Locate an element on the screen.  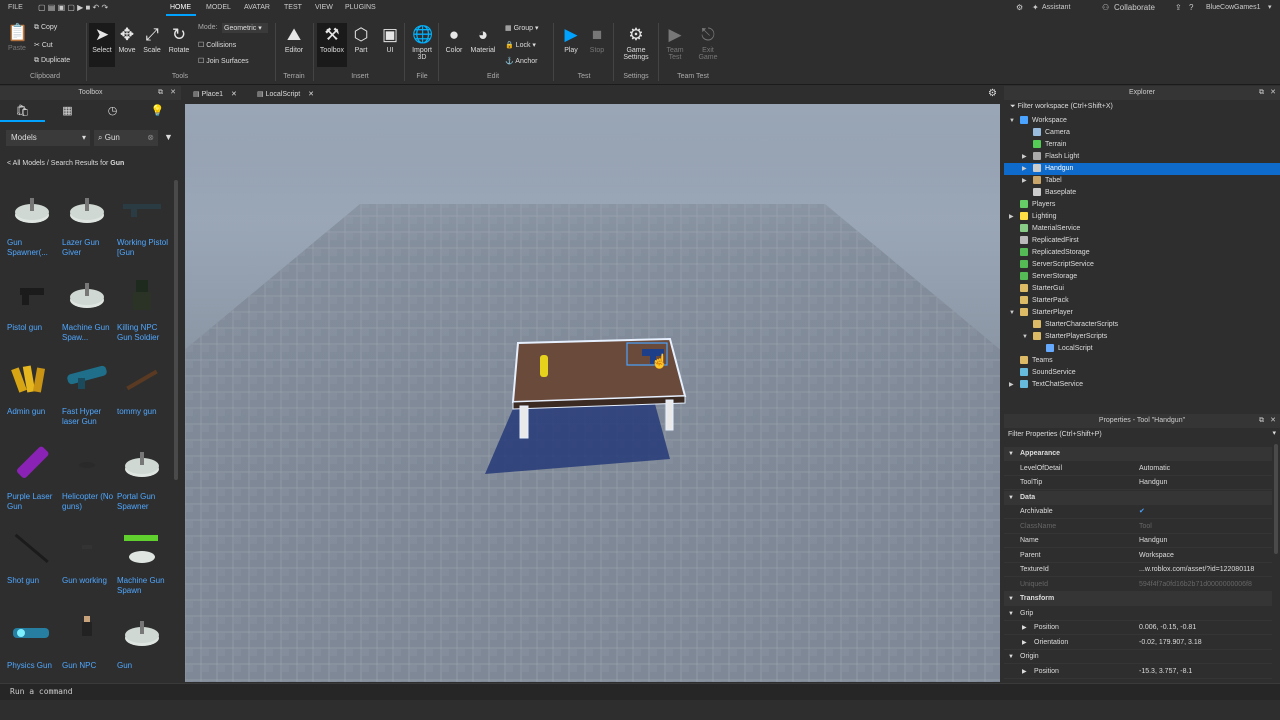
model-name-link: Portal Gun Spawner is located at coordinates (144, 502).